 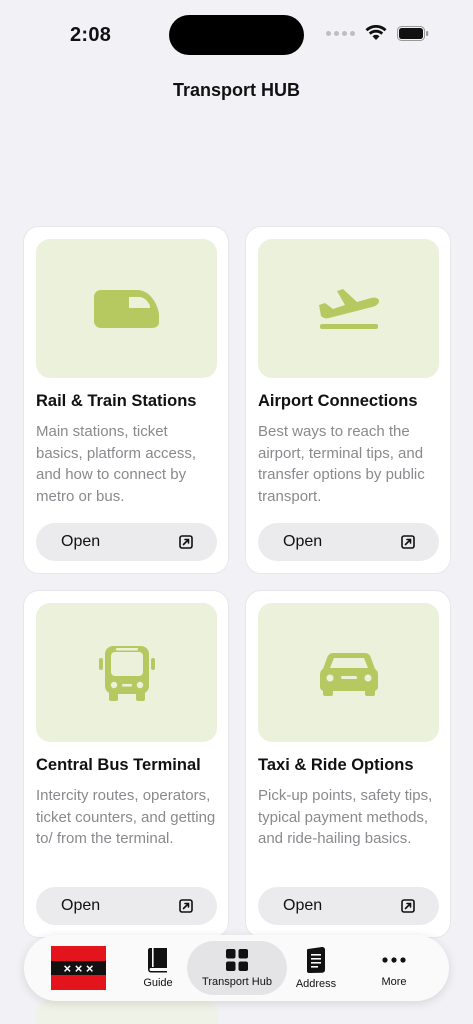 I want to click on status-bar: 2:08, so click(x=236, y=35).